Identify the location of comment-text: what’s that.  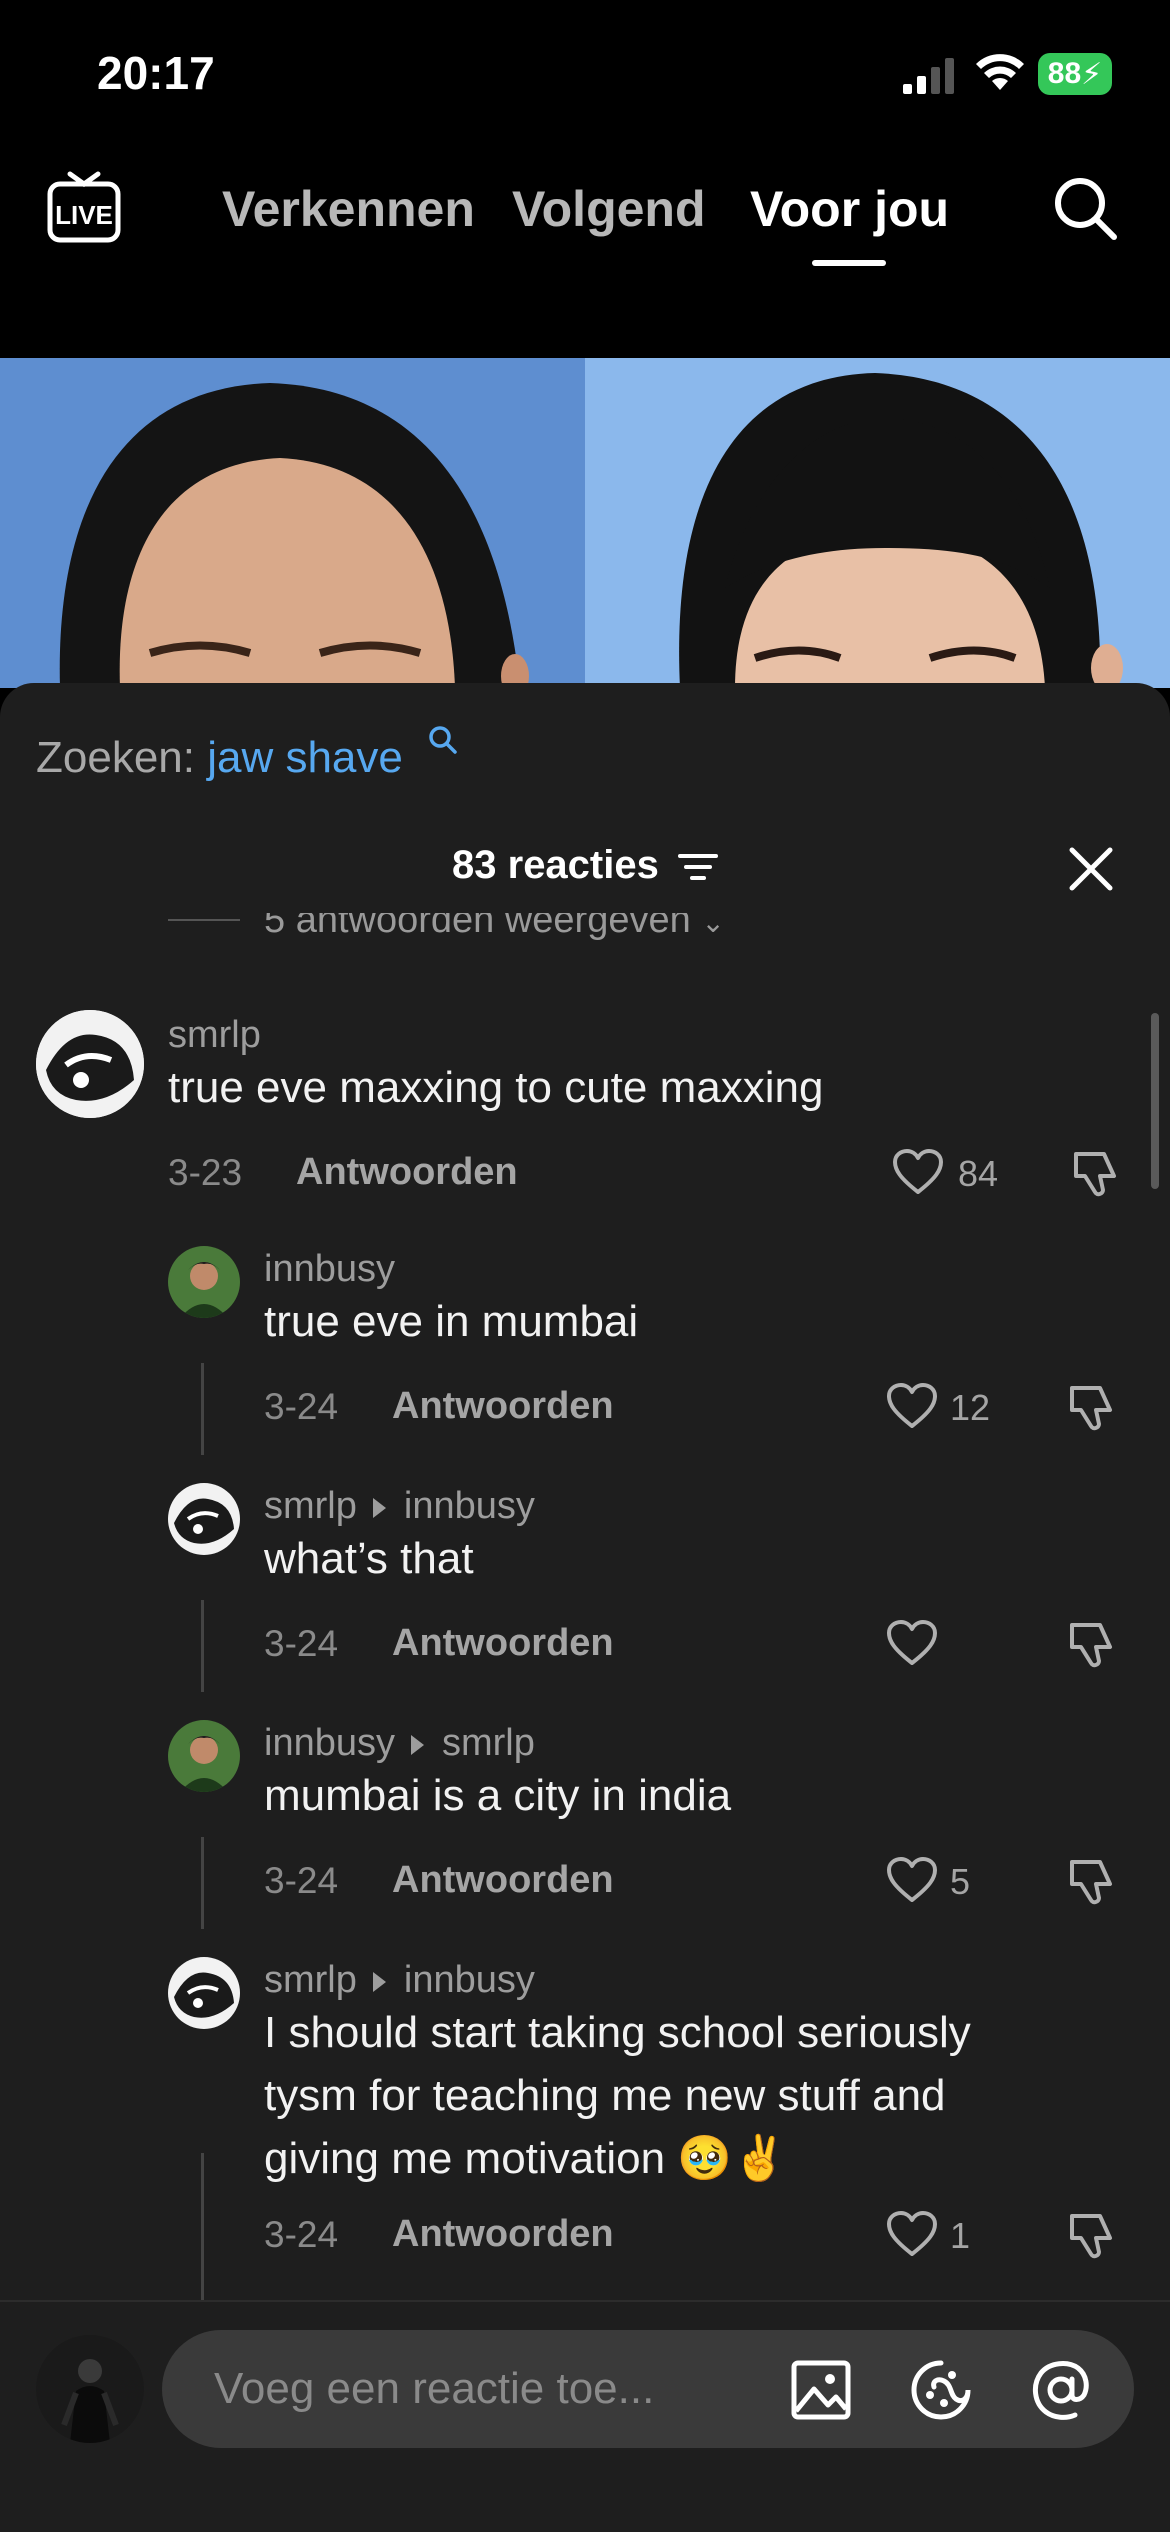
(369, 1558).